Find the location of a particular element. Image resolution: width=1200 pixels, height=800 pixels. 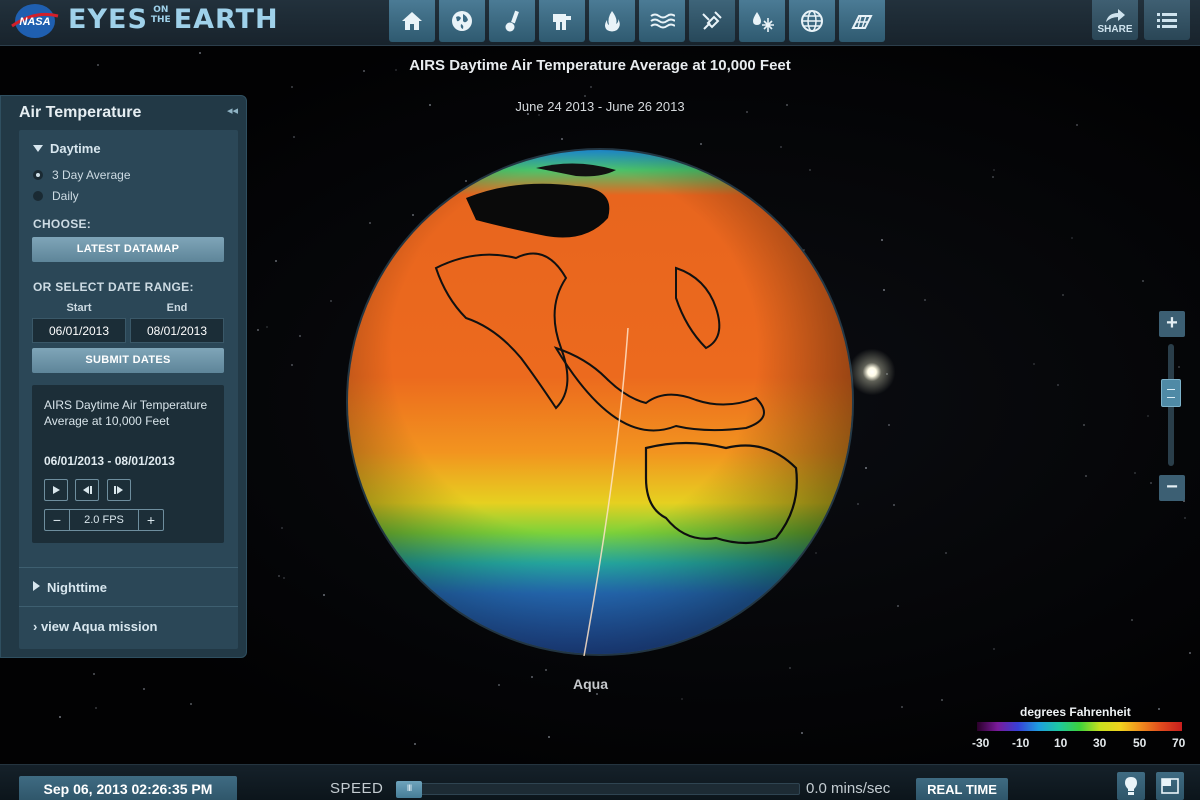

play-button is located at coordinates (56, 490).